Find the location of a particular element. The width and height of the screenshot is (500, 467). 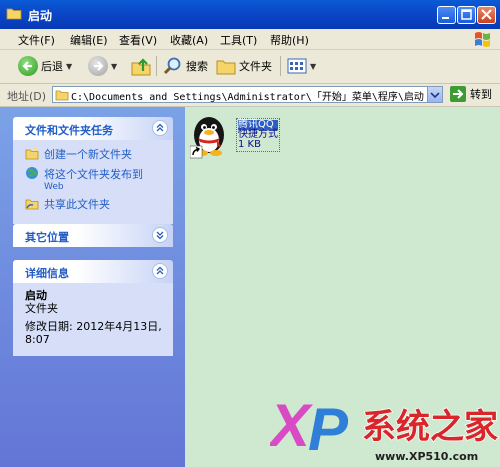

file-tasks-panel: 文件和文件夹任务 创建一个新文件夹 将这个文件夹发布到 Web 共享此文件夹 is located at coordinates (93, 170).